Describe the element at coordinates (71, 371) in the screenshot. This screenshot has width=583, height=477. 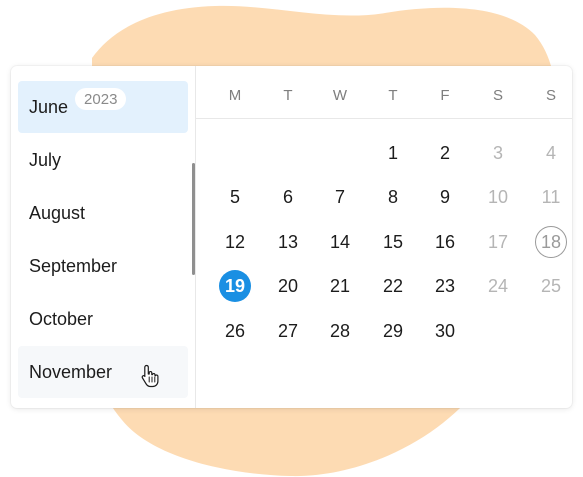
I see `month-label: November` at that location.